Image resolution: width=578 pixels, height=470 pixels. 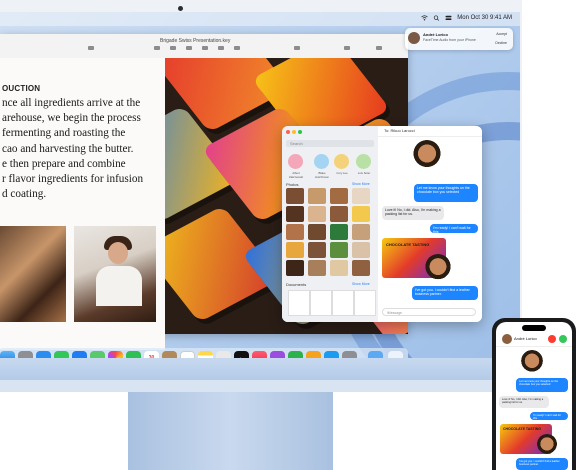 What do you see at coordinates (205, 354) in the screenshot?
I see `notes-icon` at bounding box center [205, 354].